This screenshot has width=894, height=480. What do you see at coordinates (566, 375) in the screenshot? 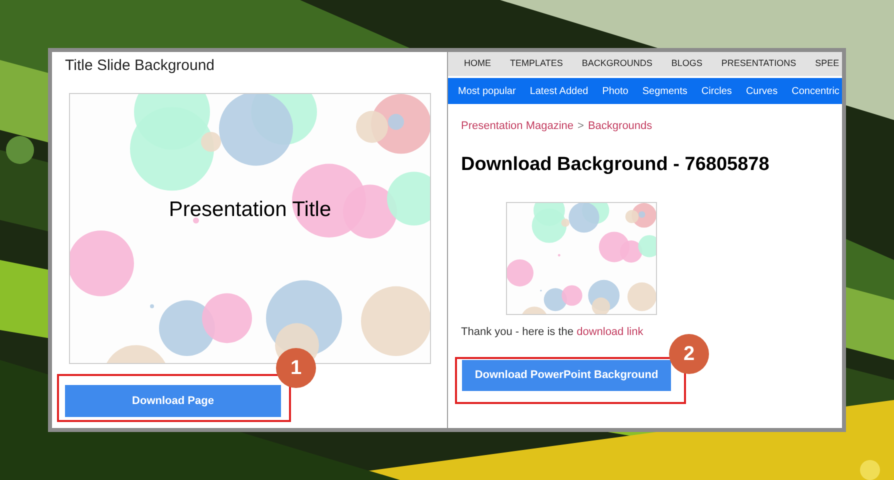
I see `download-powerpoint-button: Download PowerPoint Background` at bounding box center [566, 375].